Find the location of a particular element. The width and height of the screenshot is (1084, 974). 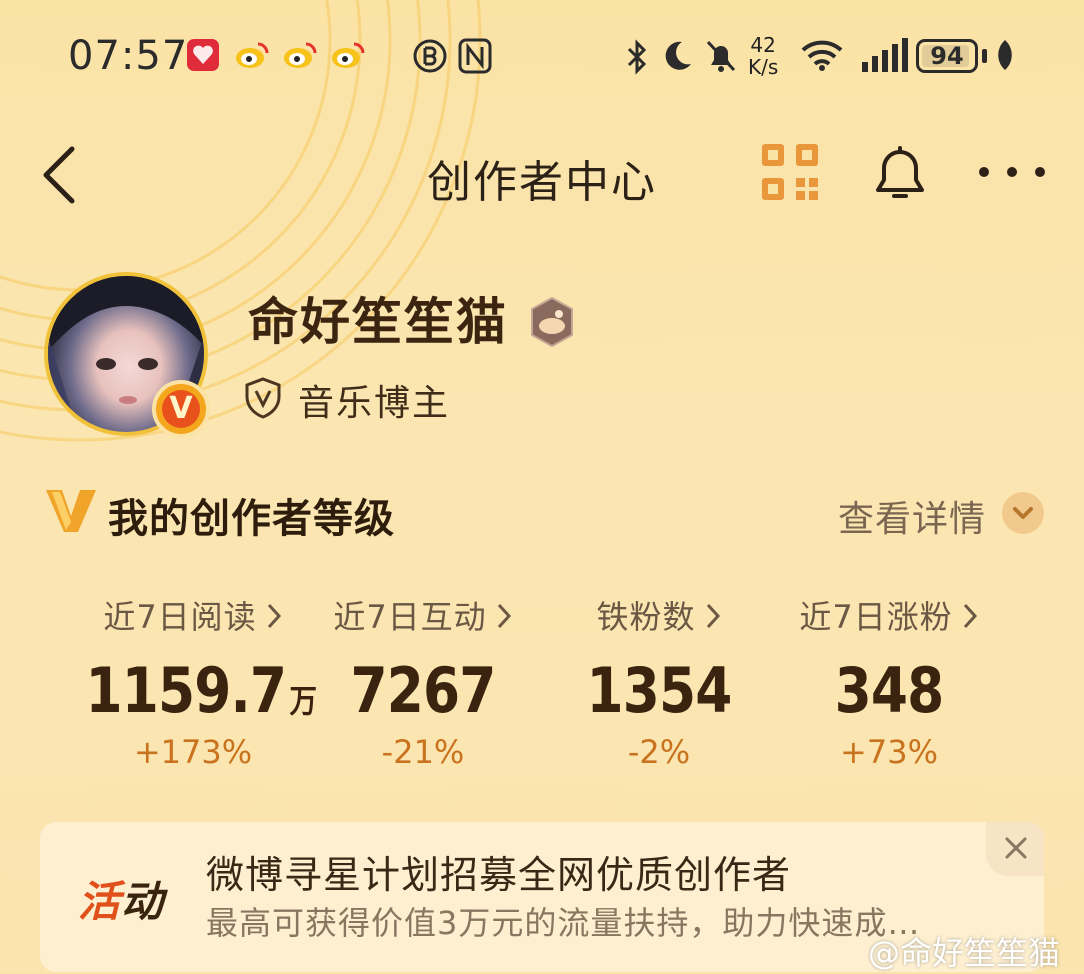

view-details-button is located at coordinates (1023, 513).